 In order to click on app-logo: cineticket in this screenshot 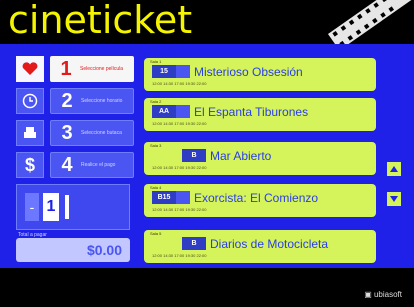, I will do `click(100, 21)`.